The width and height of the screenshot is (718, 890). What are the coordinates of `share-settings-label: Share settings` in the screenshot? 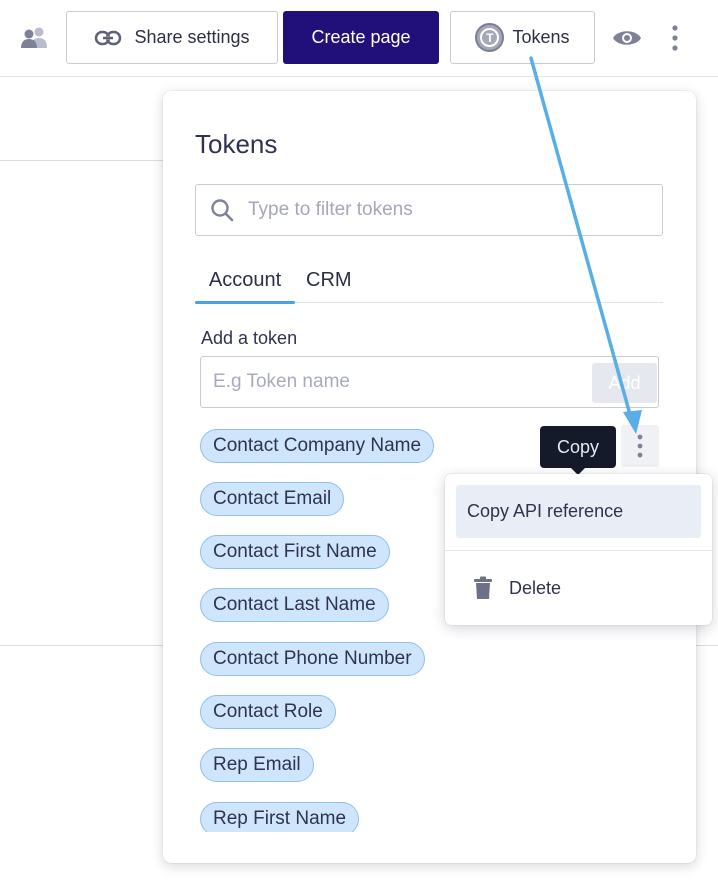 It's located at (192, 37).